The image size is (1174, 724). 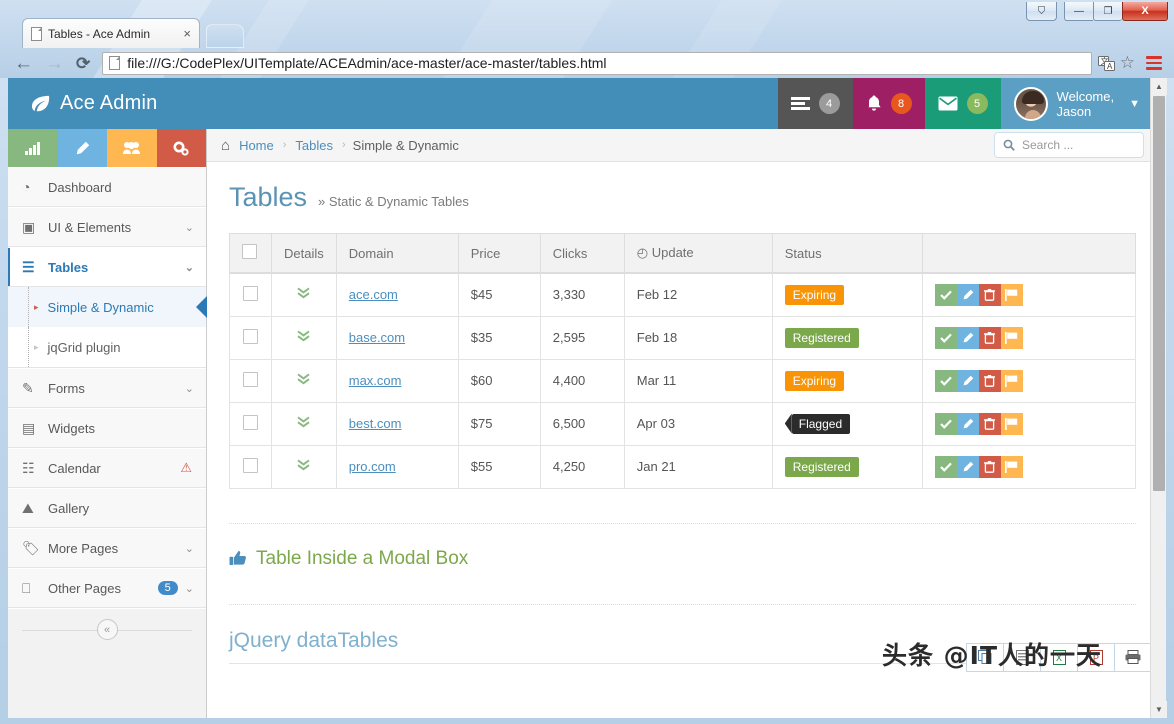 I want to click on sidebar-item-more-pages: 🏷 More Pages ⌄, so click(x=107, y=548).